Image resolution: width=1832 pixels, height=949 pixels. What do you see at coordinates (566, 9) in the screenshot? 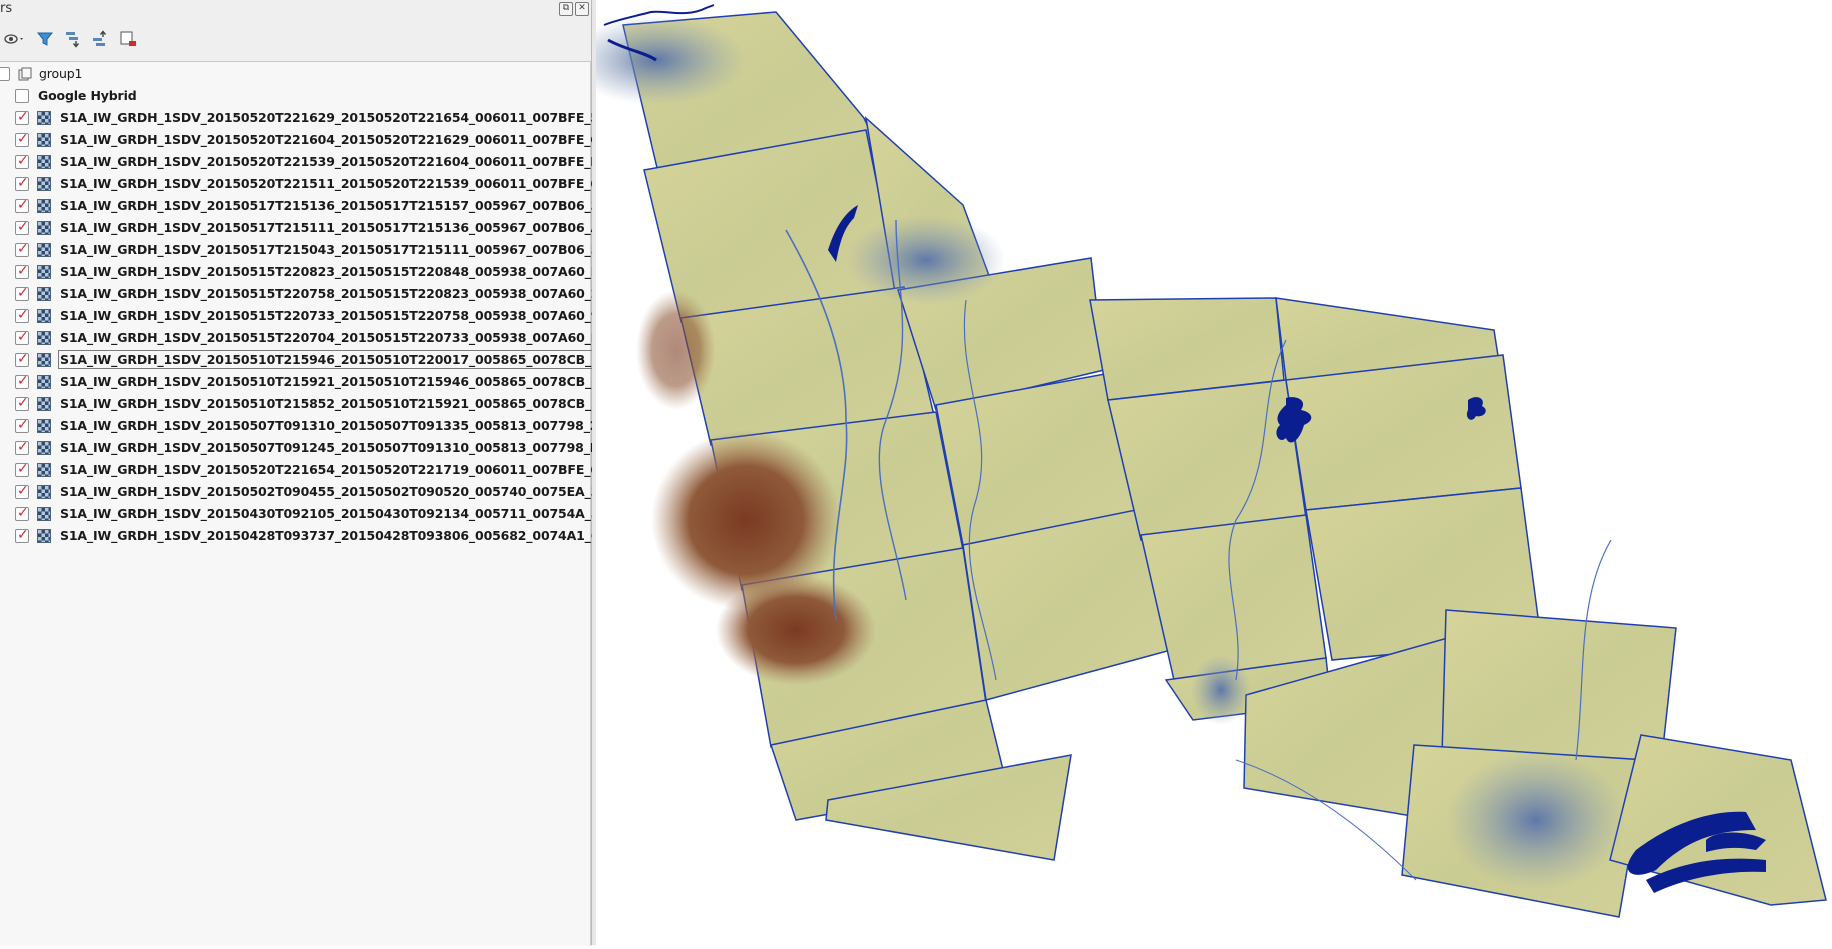
I see `float-panel-icon: ⧉` at bounding box center [566, 9].